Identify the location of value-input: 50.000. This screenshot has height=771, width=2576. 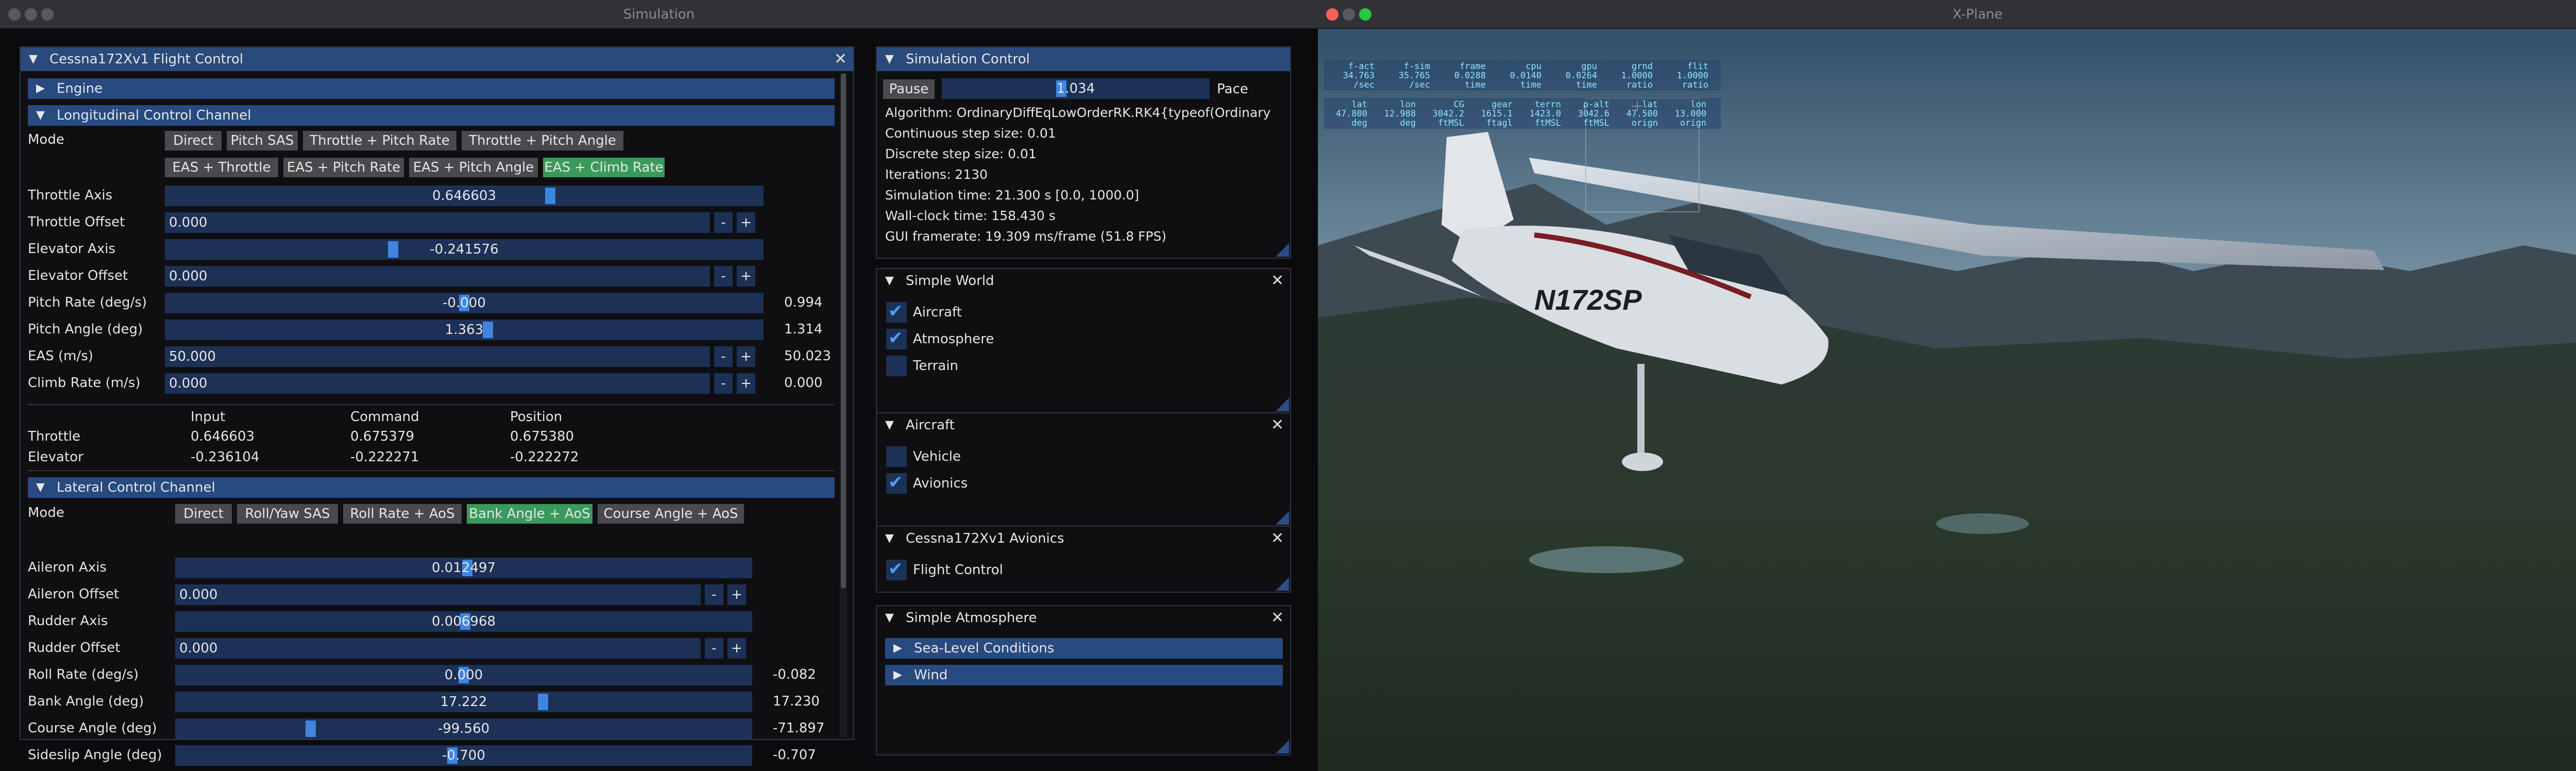
(437, 356).